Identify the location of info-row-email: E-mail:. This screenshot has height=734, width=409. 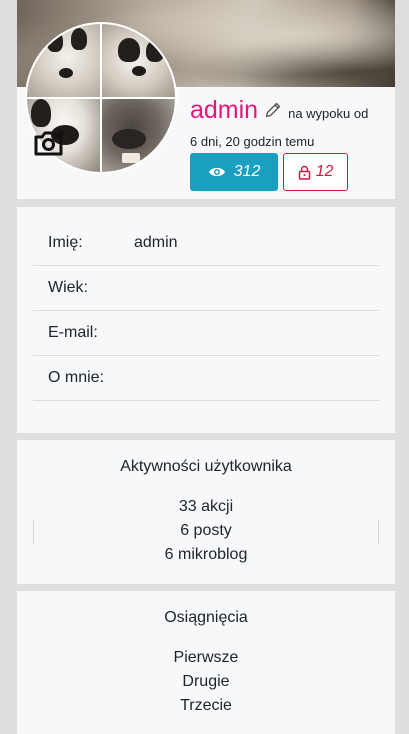
(206, 333).